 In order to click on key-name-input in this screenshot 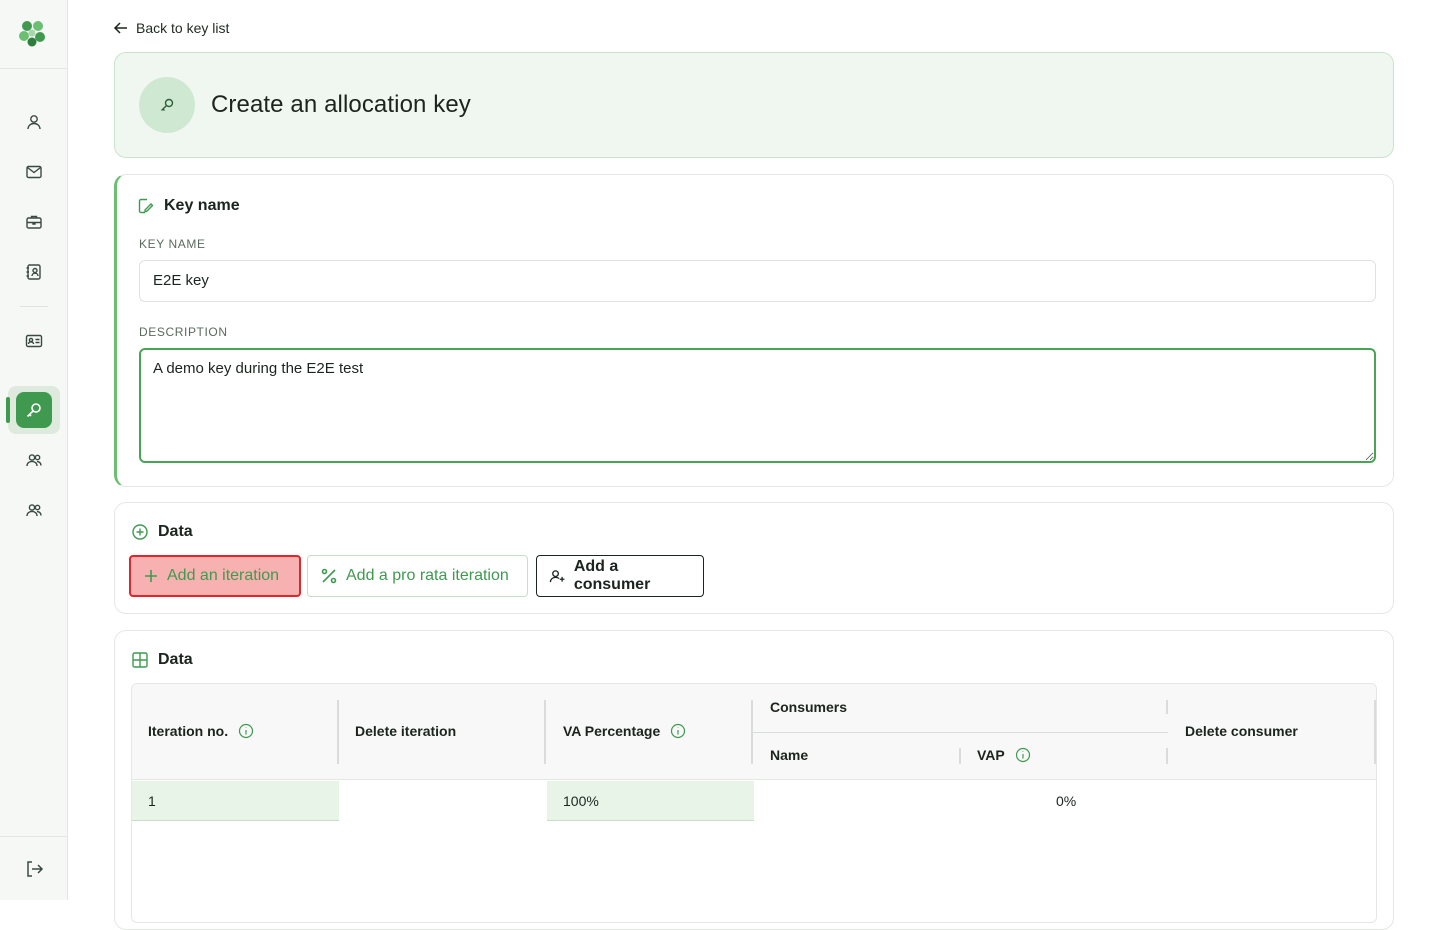, I will do `click(757, 281)`.